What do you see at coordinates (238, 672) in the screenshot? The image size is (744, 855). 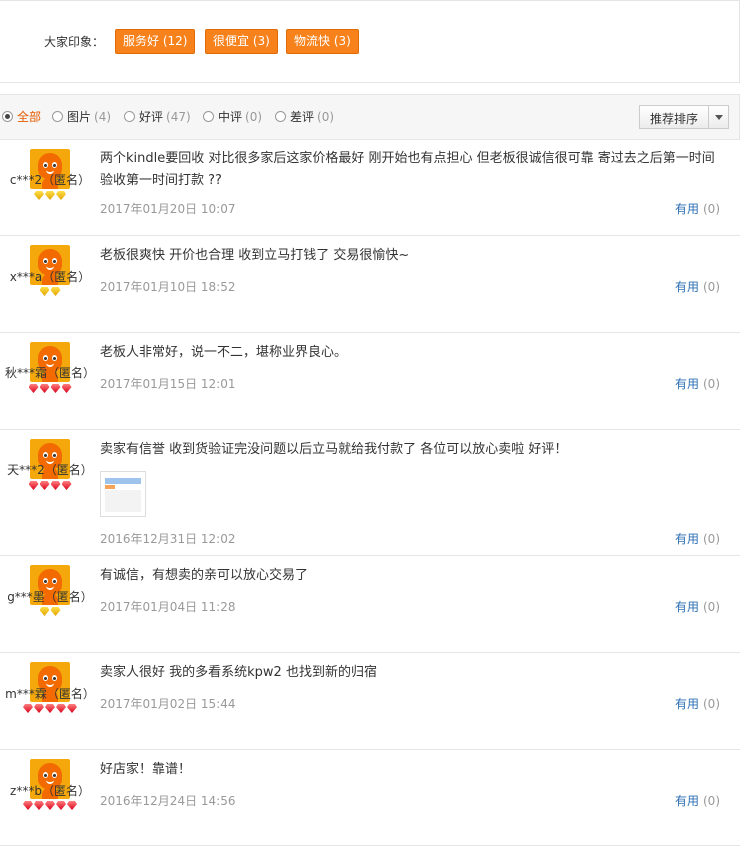 I see `review-text: 卖家人很好 我的多看系统kpw2 也找到新的归宿` at bounding box center [238, 672].